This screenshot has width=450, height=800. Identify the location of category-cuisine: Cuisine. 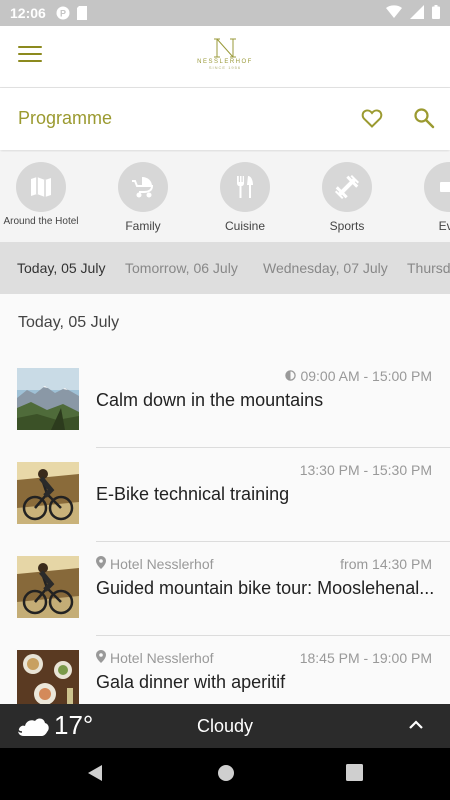
(245, 197).